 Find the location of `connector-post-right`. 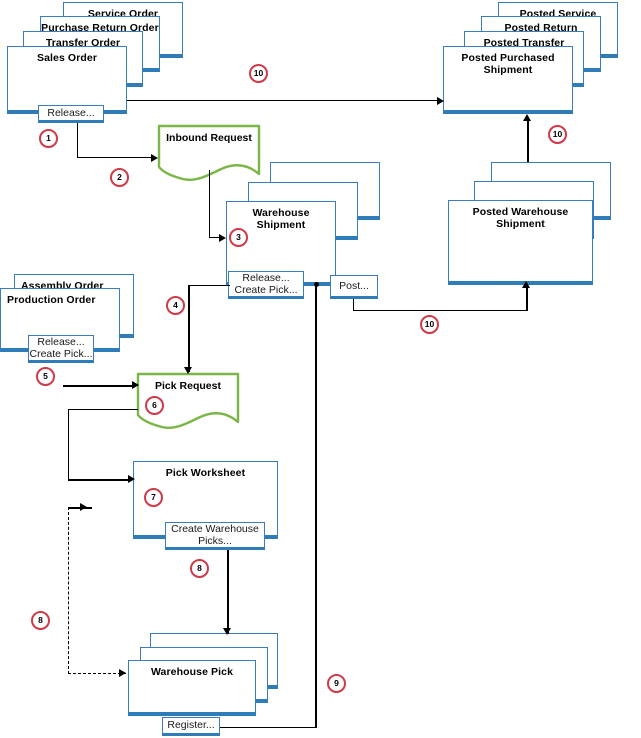

connector-post-right is located at coordinates (440, 311).